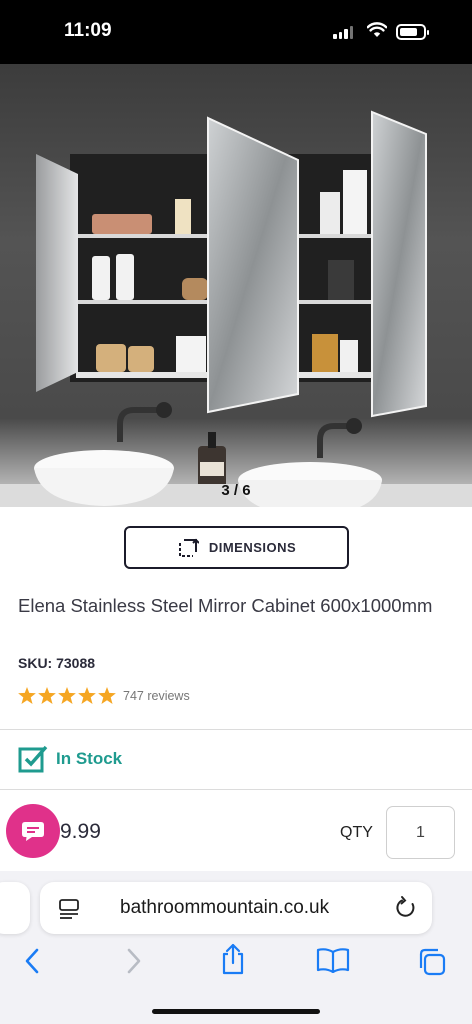 The width and height of the screenshot is (472, 1024). I want to click on stock-status: In Stock, so click(89, 758).